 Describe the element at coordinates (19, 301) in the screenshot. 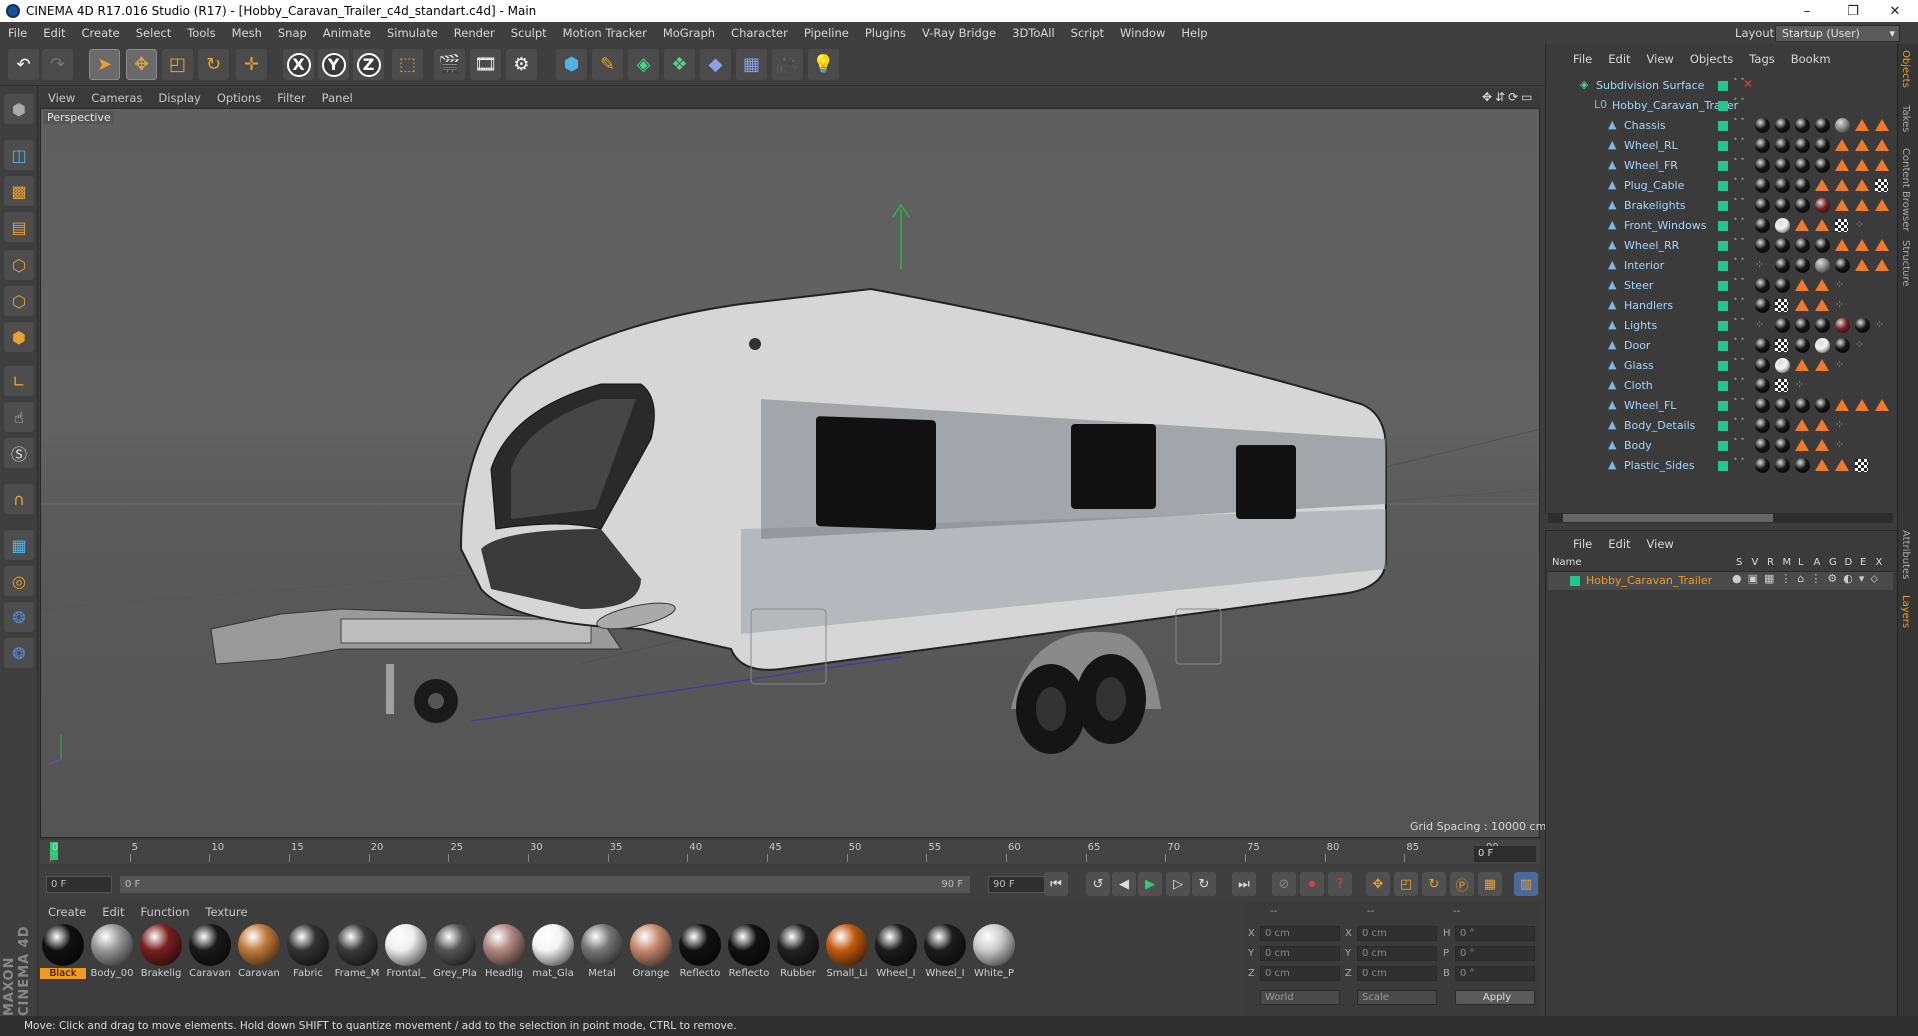

I see `edges-mode-icon: ⬡` at that location.